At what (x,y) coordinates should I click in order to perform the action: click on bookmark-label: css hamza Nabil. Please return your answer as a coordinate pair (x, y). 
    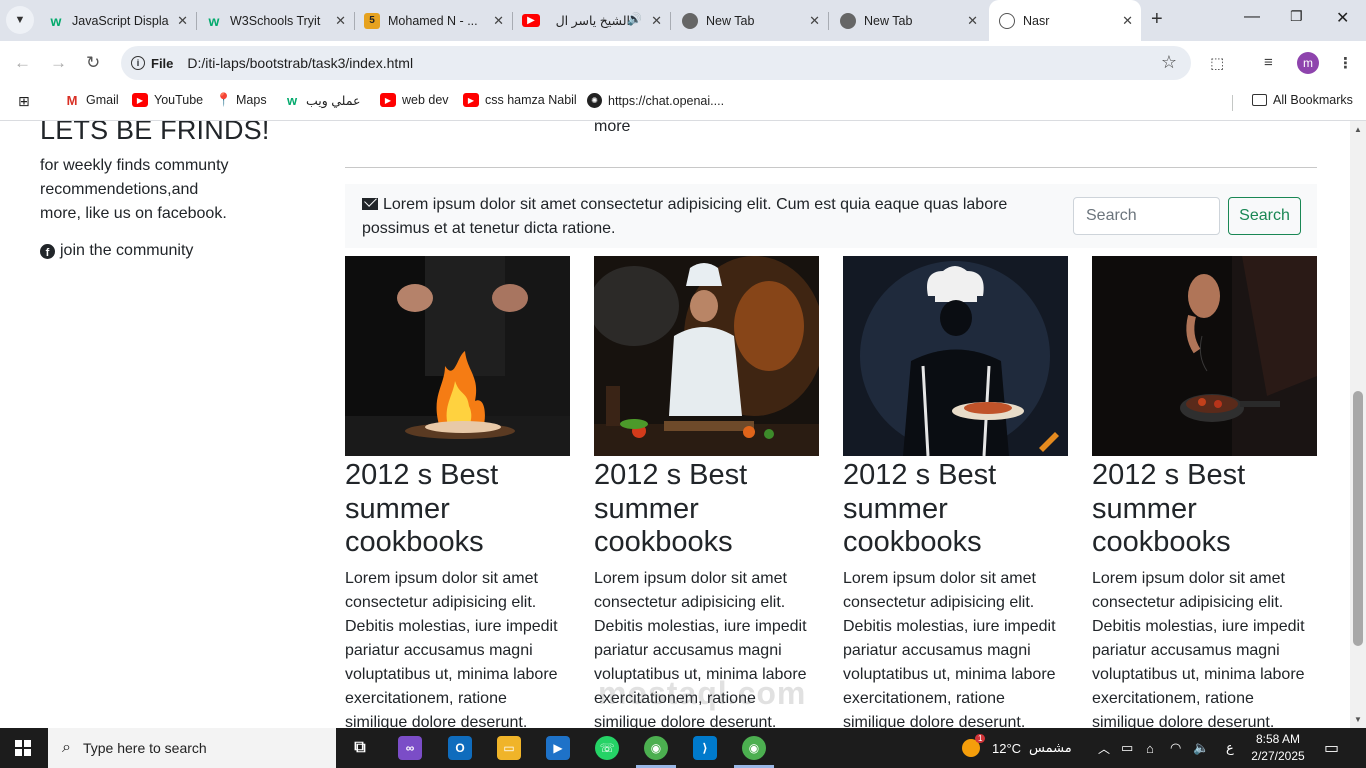
    Looking at the image, I should click on (531, 100).